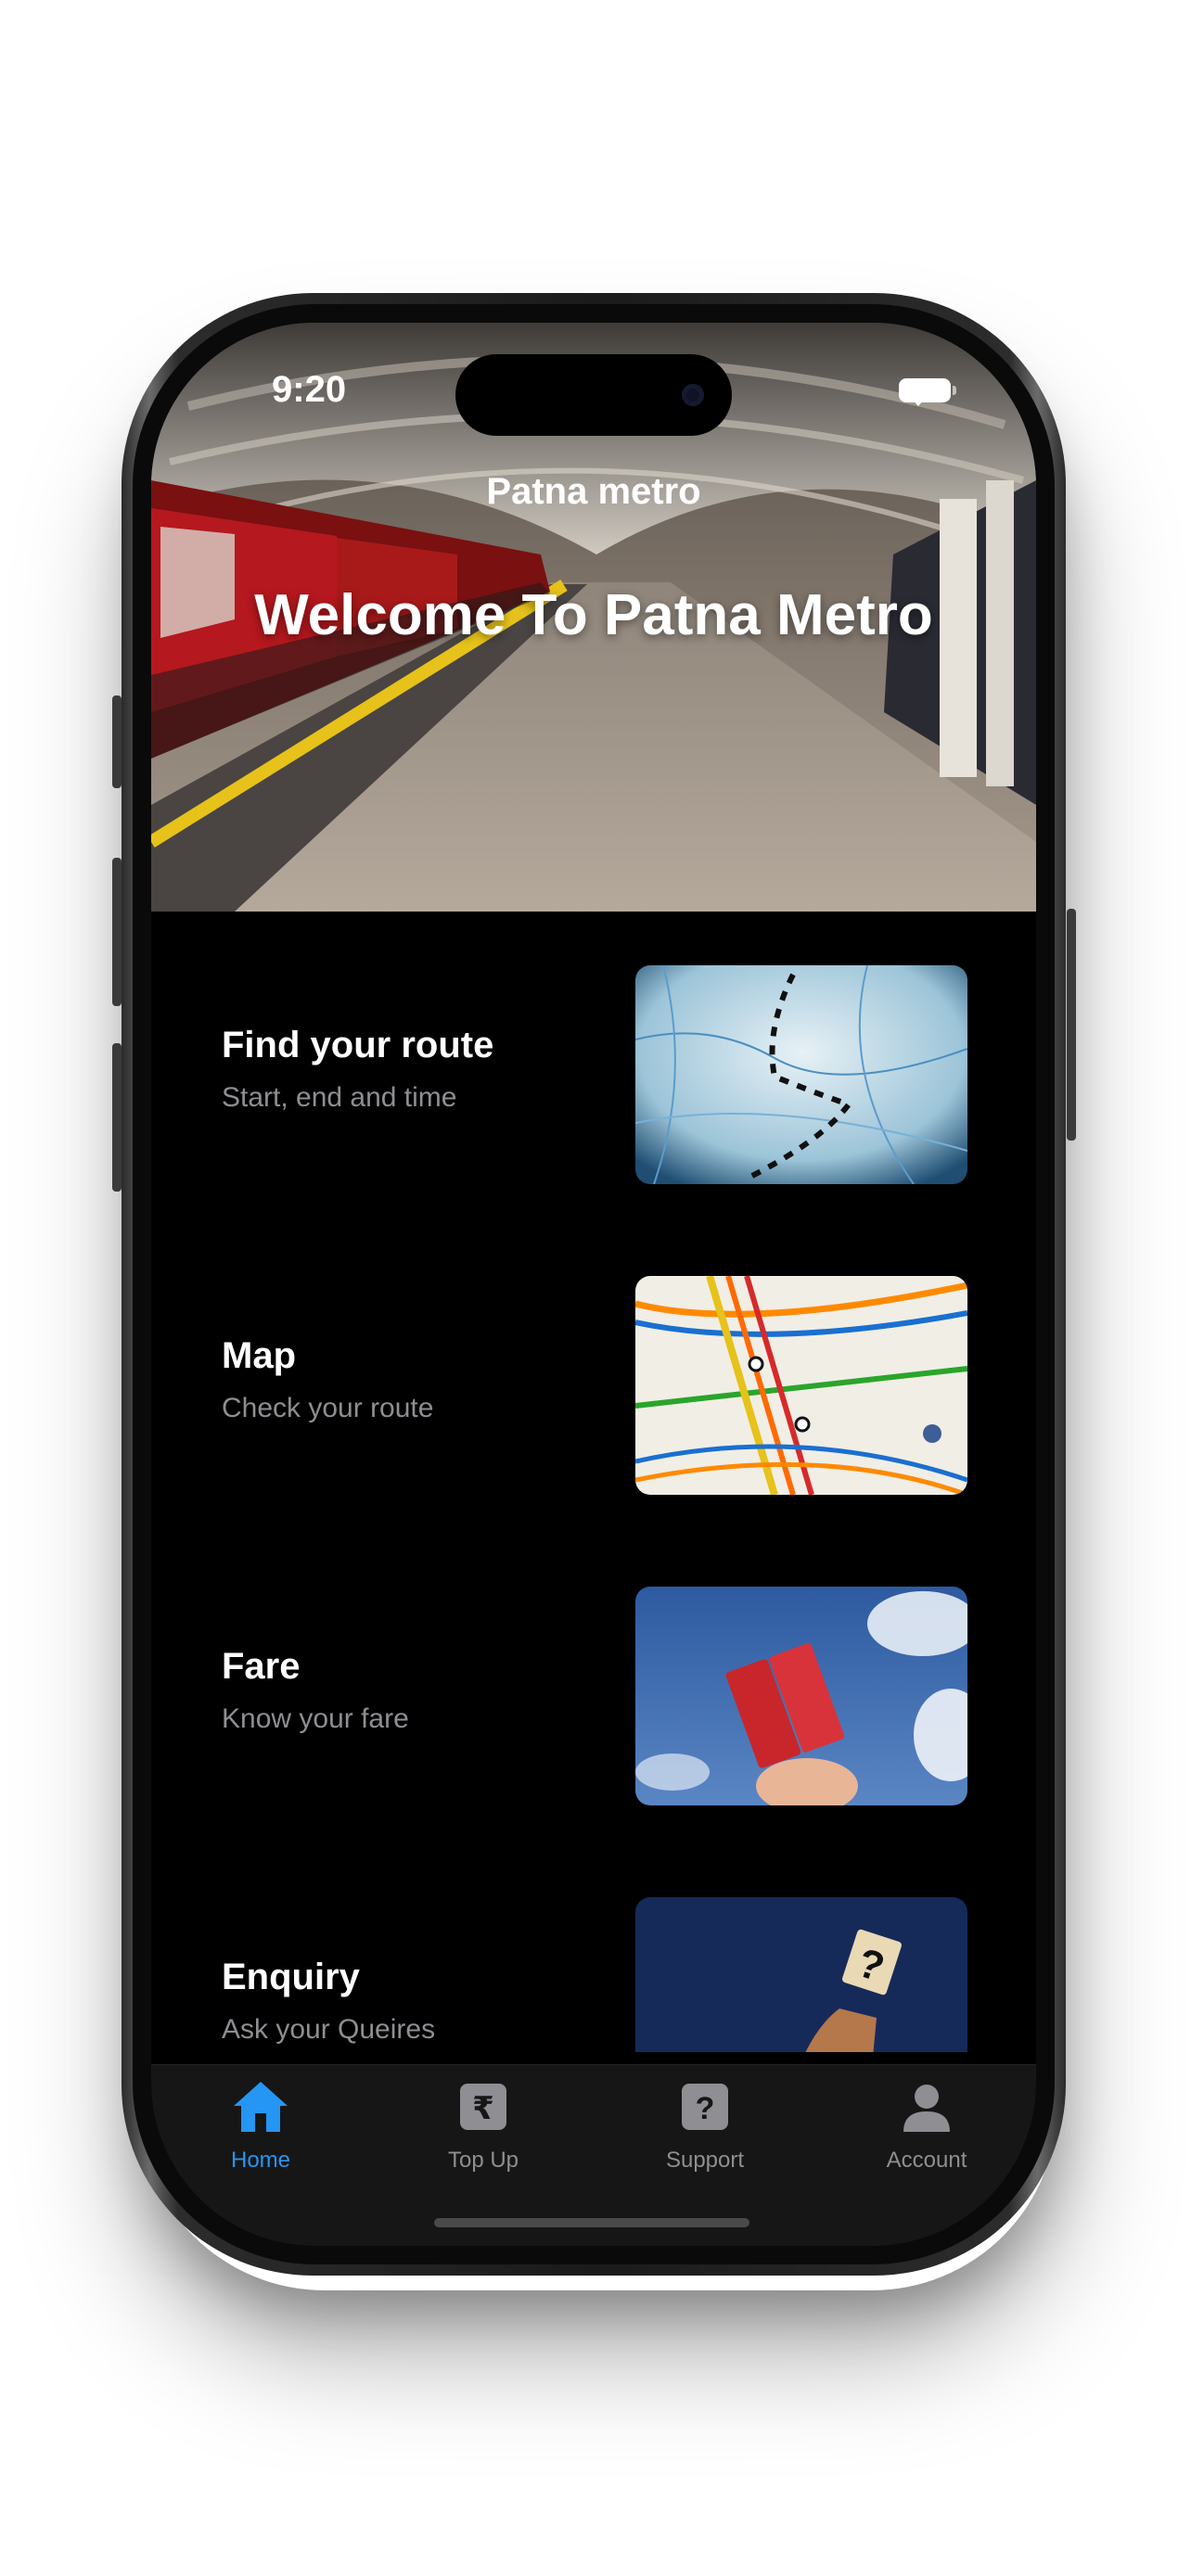  What do you see at coordinates (260, 2160) in the screenshot?
I see `tab-label: Home` at bounding box center [260, 2160].